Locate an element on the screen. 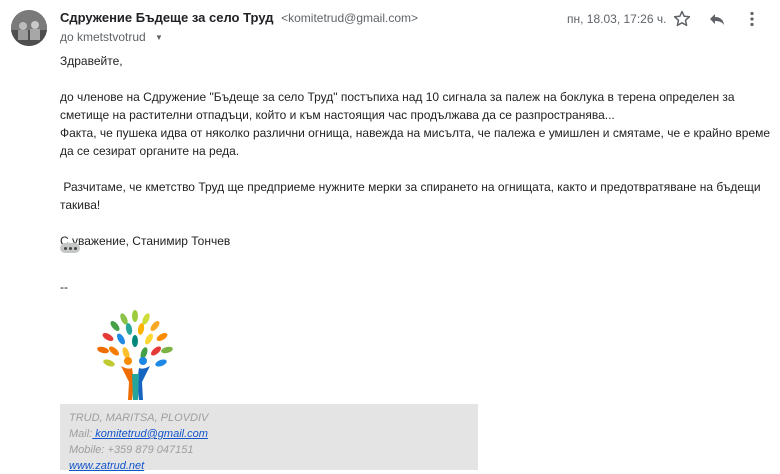 This screenshot has width=780, height=474. reply-icon is located at coordinates (717, 19).